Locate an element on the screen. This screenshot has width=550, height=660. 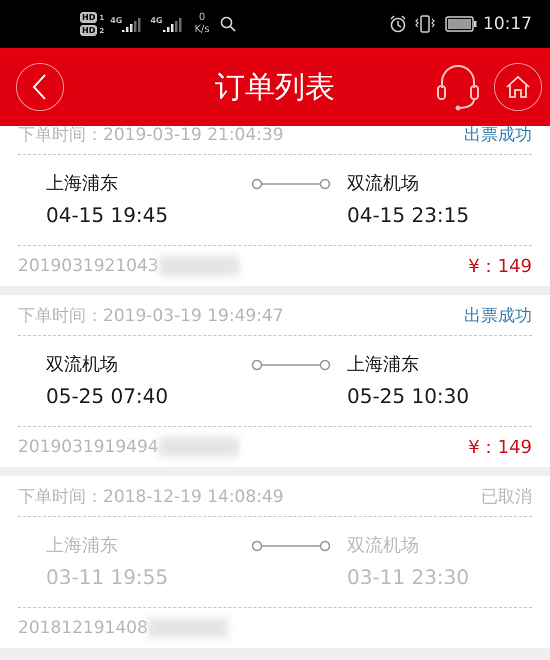
back-button is located at coordinates (40, 87).